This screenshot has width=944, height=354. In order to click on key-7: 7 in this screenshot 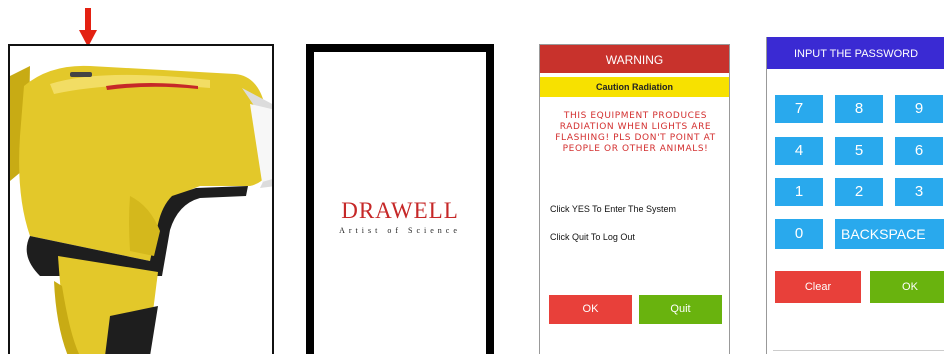, I will do `click(799, 109)`.